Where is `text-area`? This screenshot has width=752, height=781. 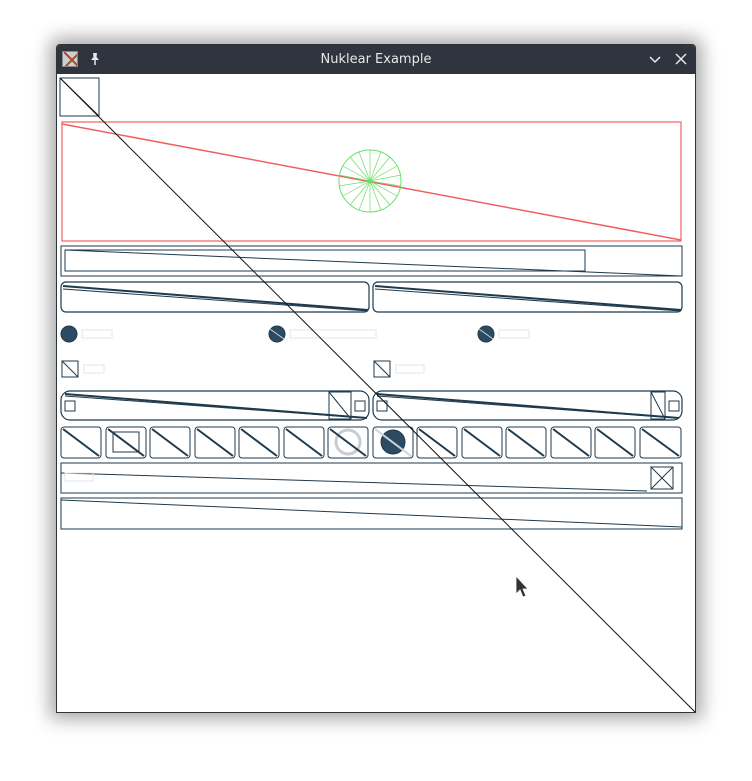
text-area is located at coordinates (371, 513).